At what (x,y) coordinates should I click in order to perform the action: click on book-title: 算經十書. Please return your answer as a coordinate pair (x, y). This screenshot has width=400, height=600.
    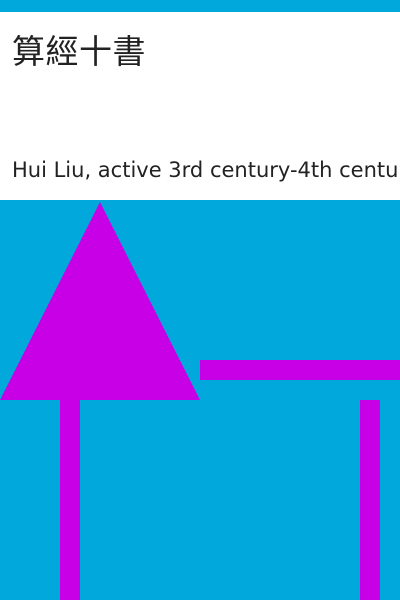
    Looking at the image, I should click on (79, 51).